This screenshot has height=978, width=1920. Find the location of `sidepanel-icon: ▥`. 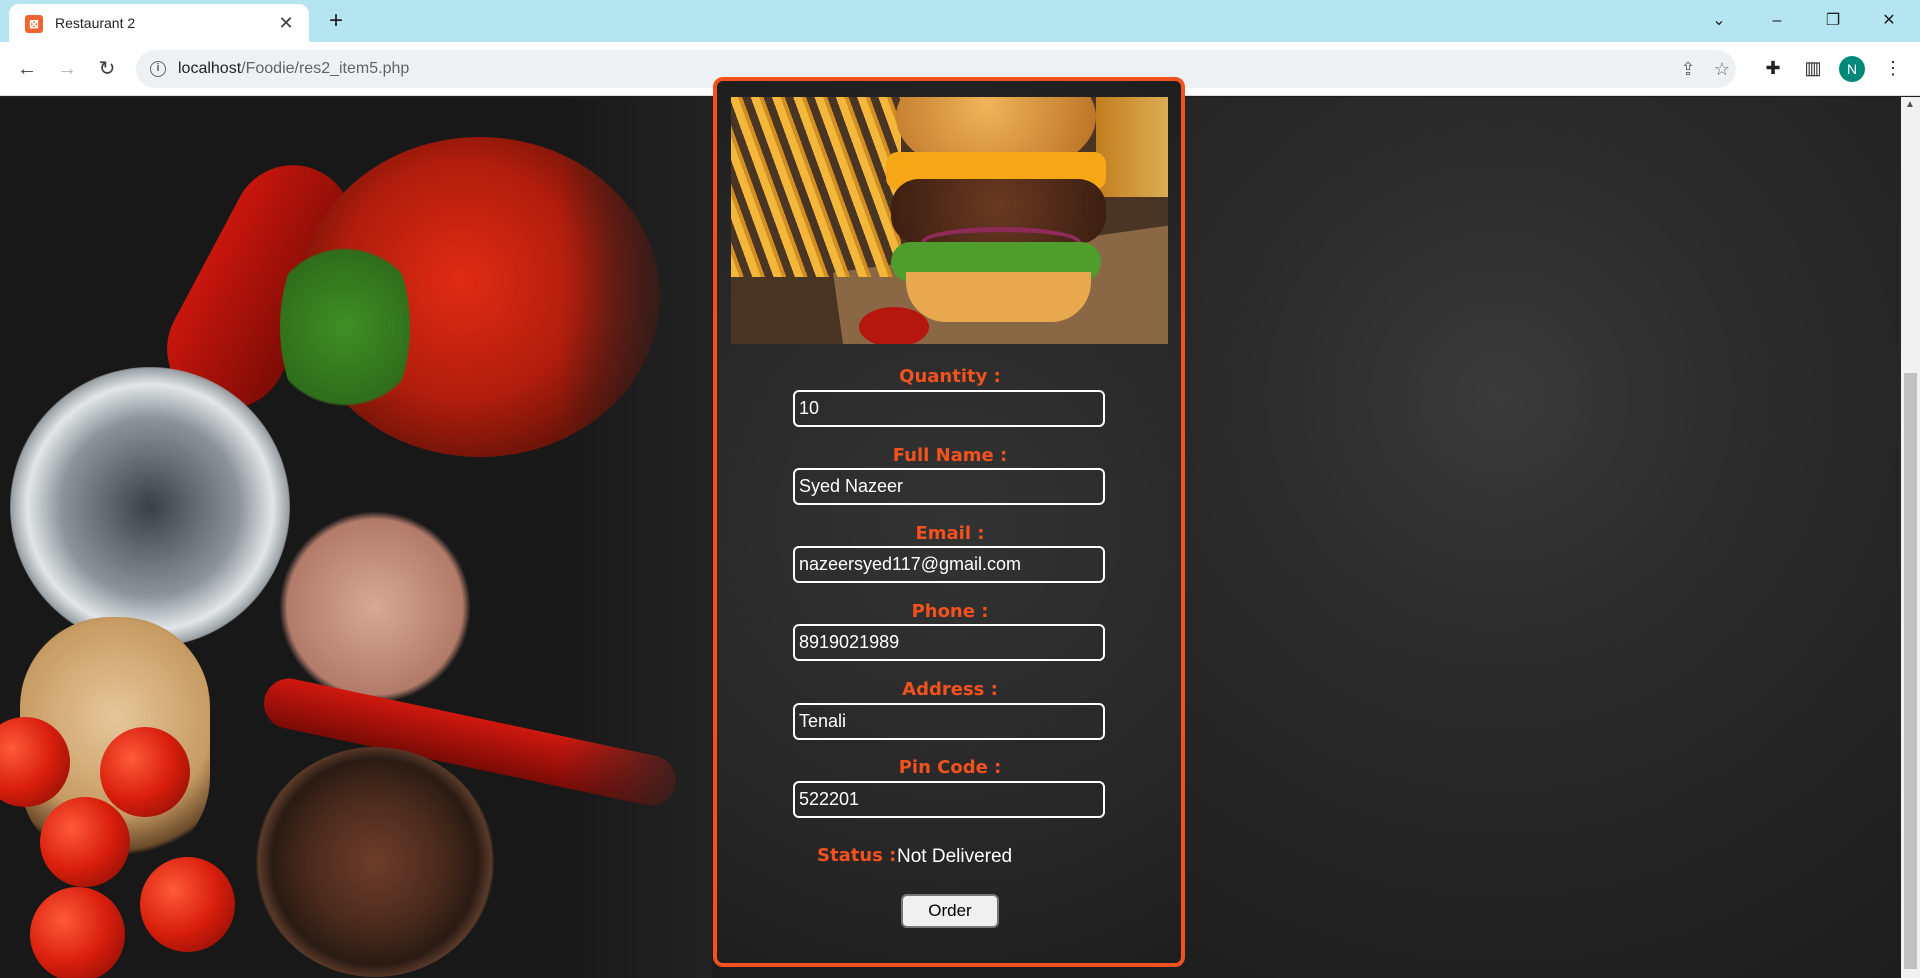

sidepanel-icon: ▥ is located at coordinates (1813, 68).